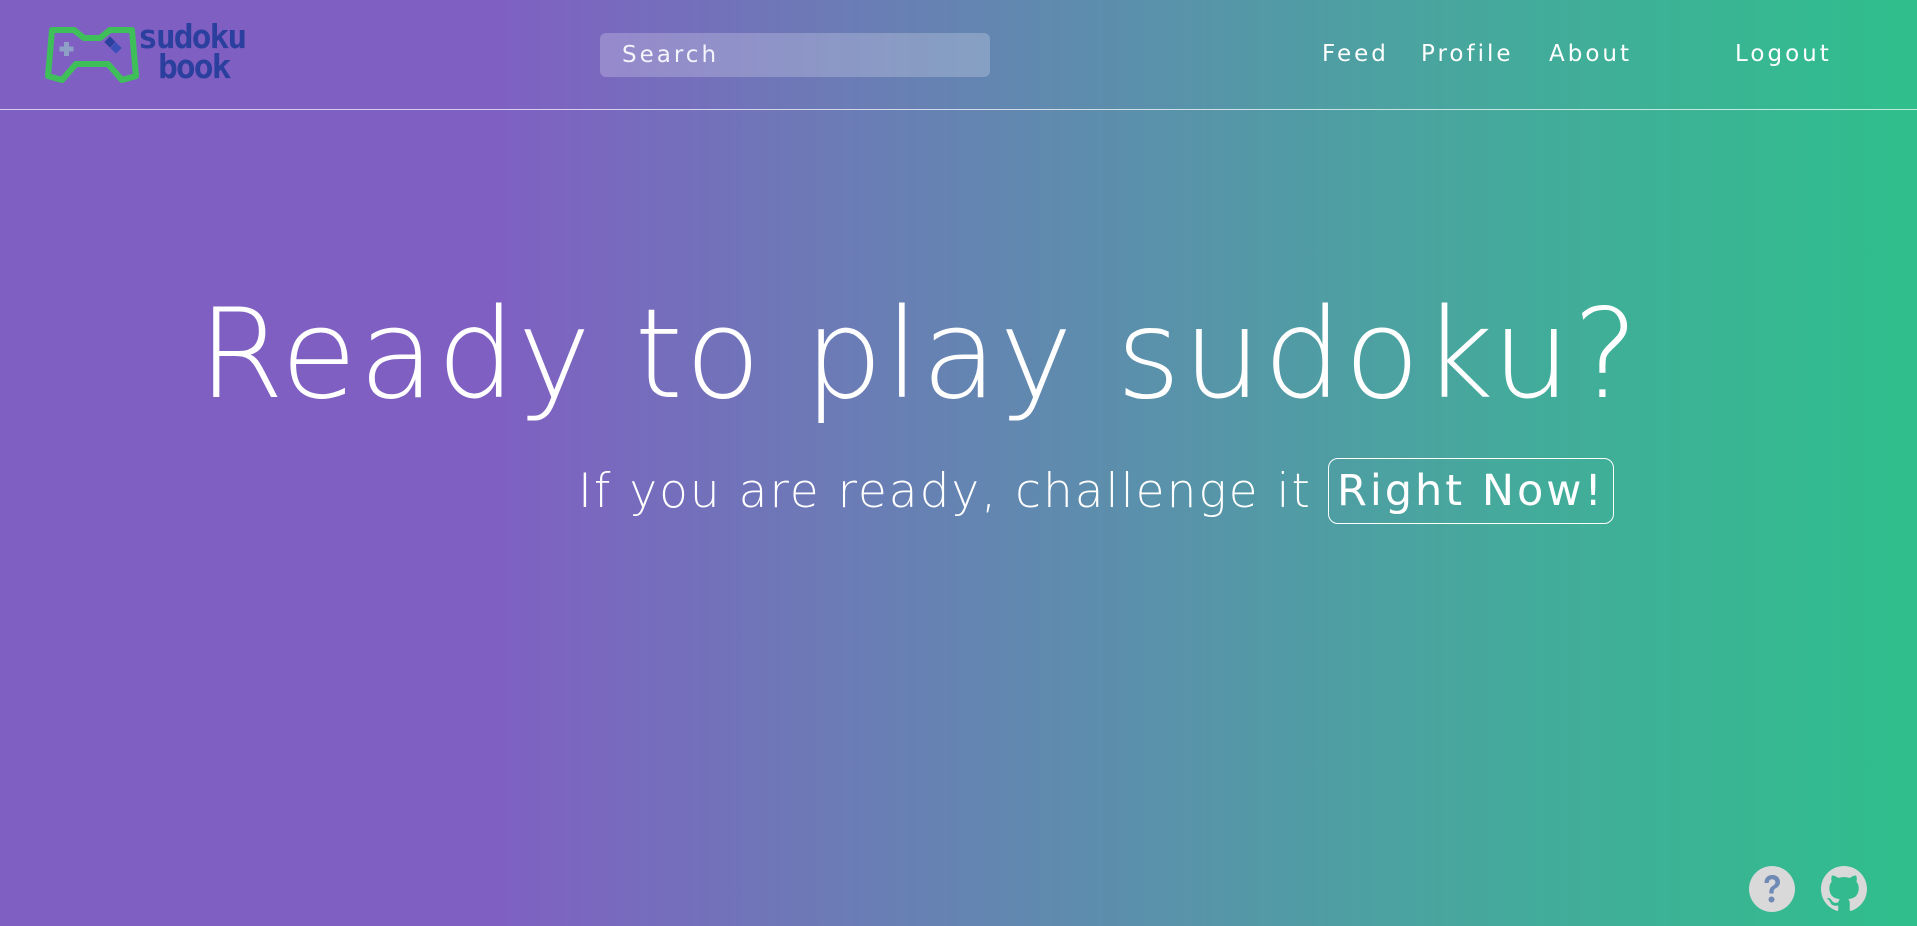 The width and height of the screenshot is (1917, 926). What do you see at coordinates (1590, 54) in the screenshot?
I see `nav-about-link: About` at bounding box center [1590, 54].